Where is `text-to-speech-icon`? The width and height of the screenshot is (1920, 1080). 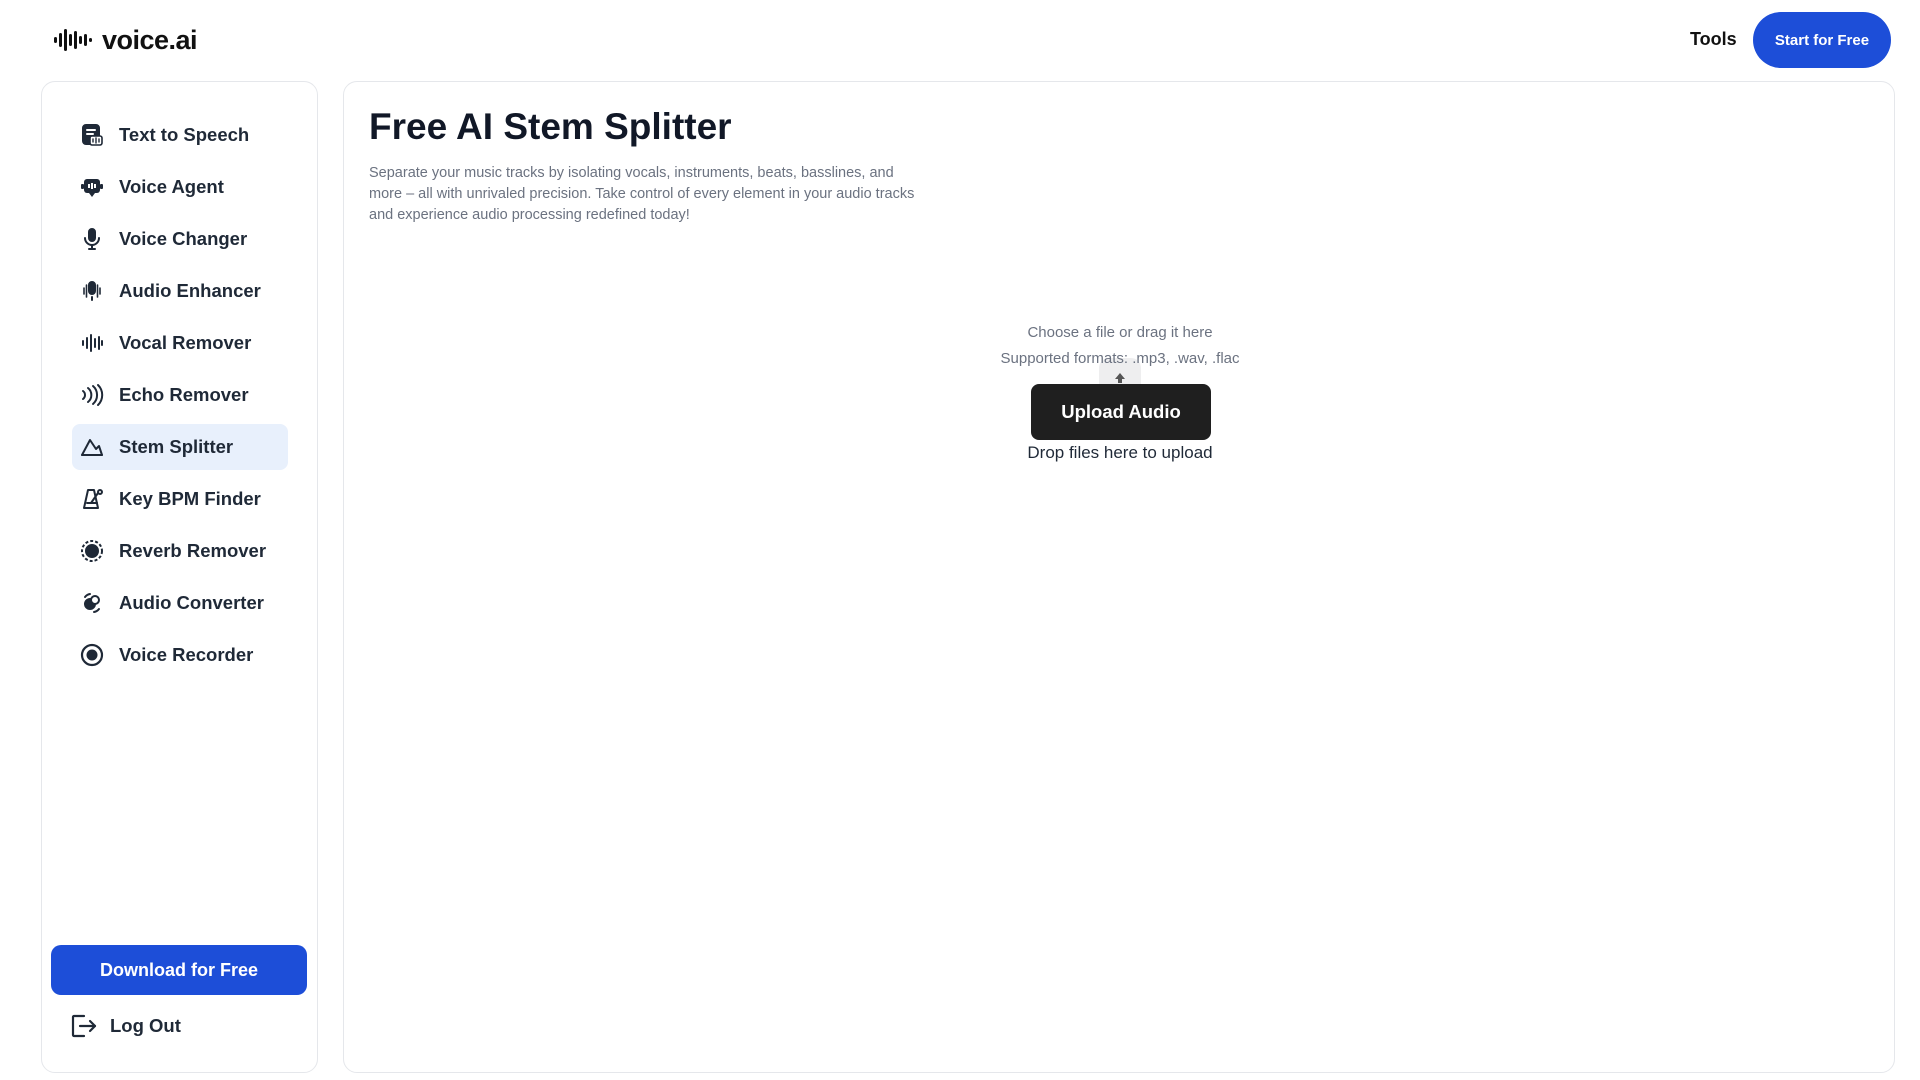
text-to-speech-icon is located at coordinates (92, 135).